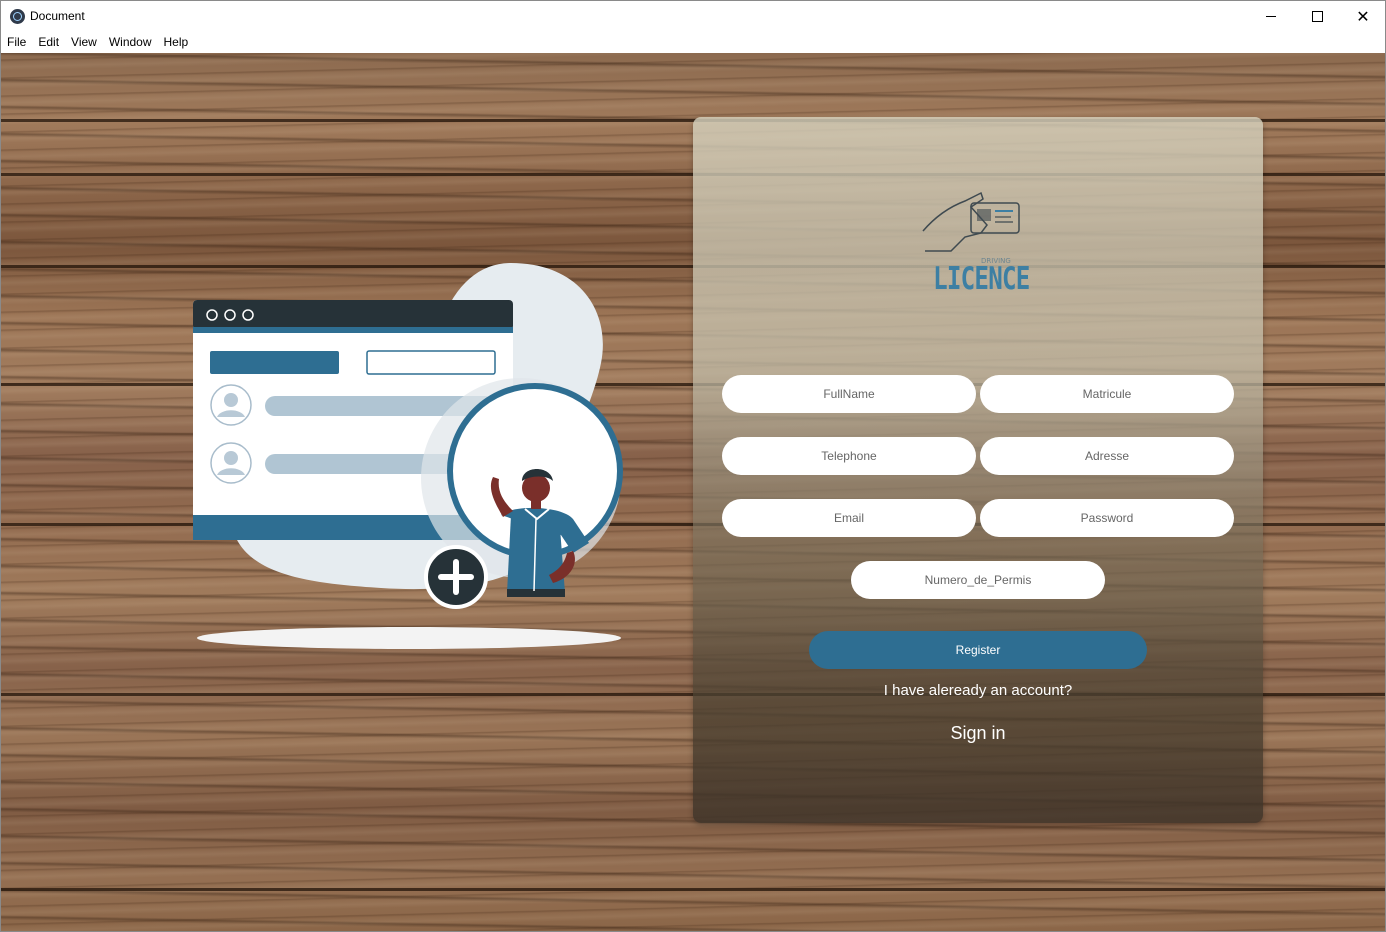  Describe the element at coordinates (176, 42) in the screenshot. I see `menu-help: Help` at that location.